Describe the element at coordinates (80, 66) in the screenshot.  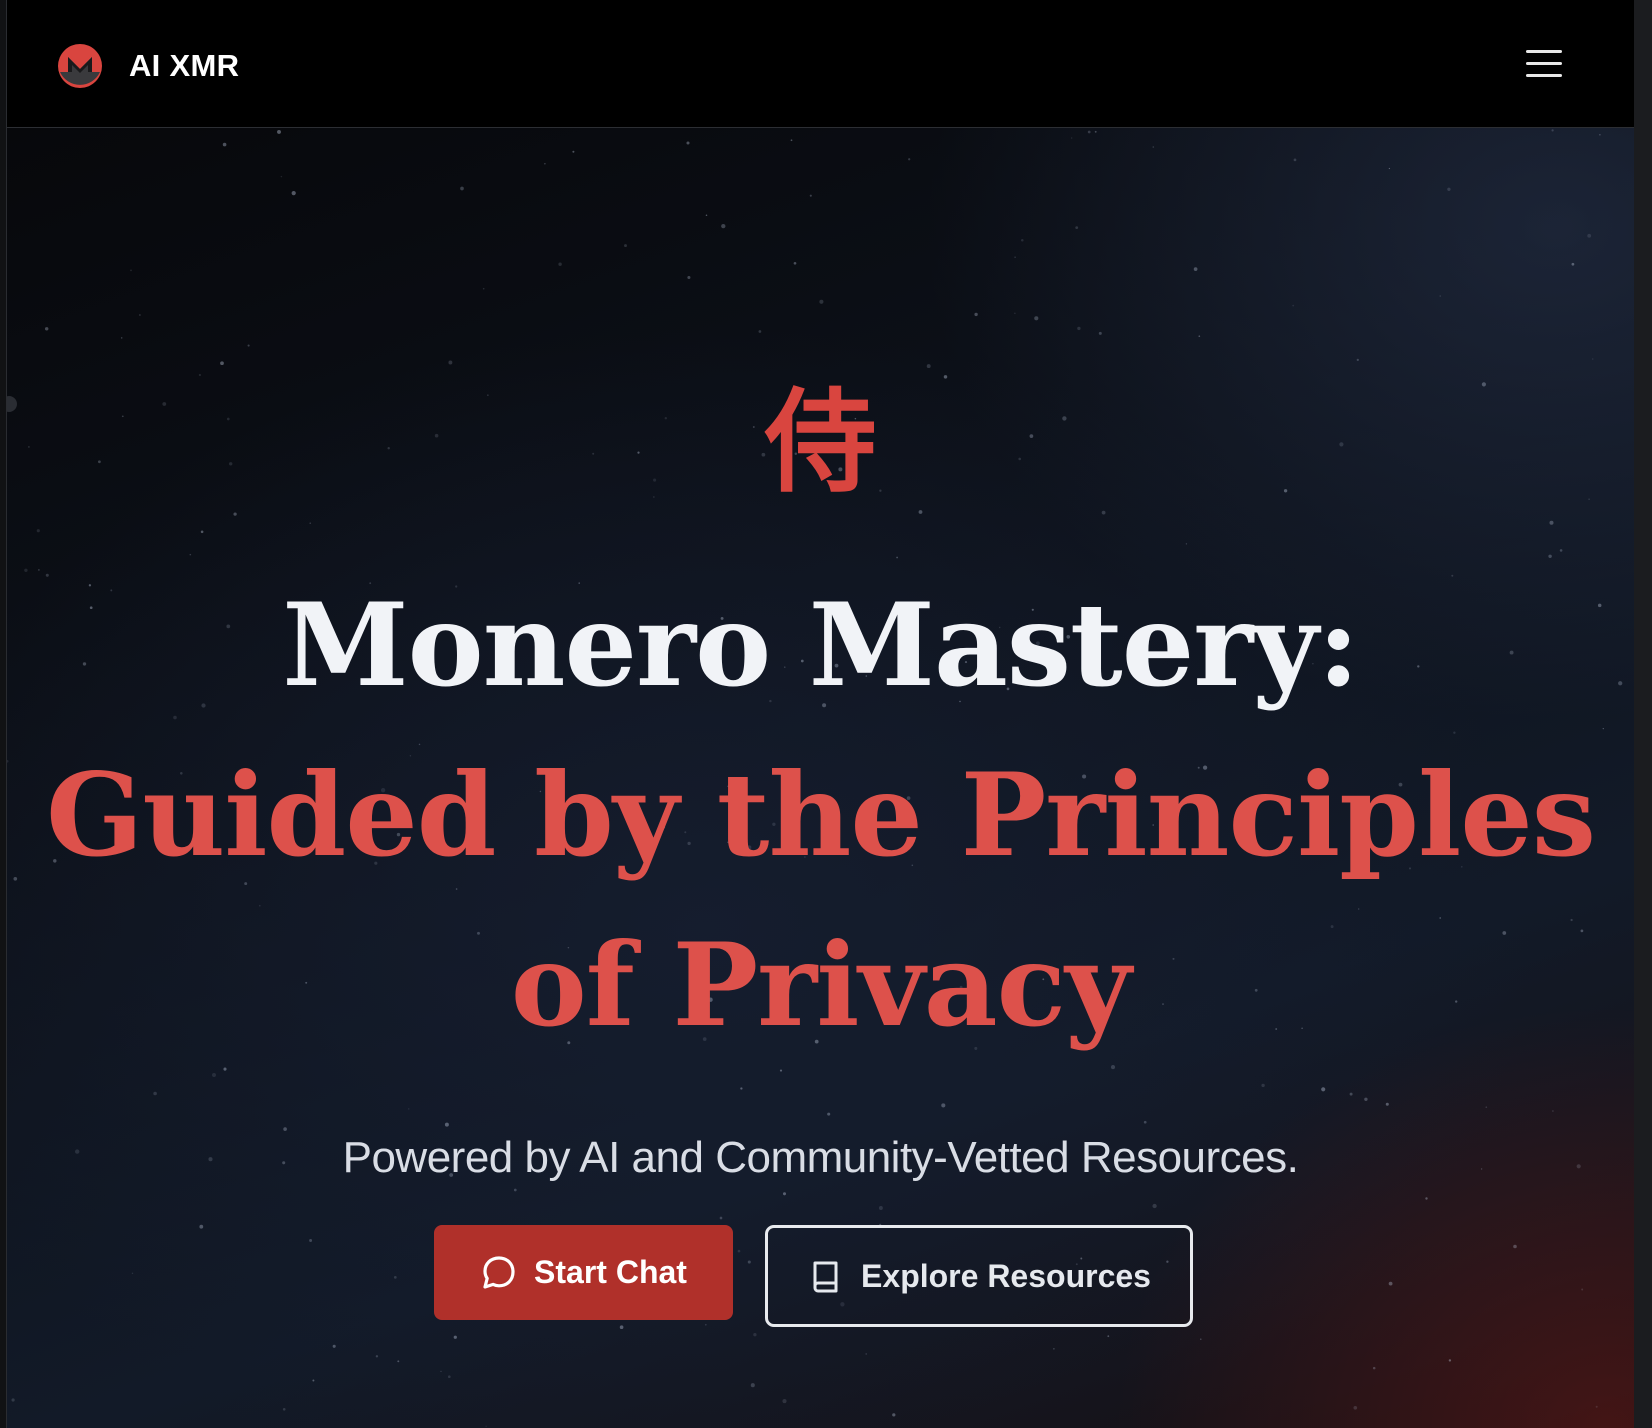
I see `monero-logo-icon` at that location.